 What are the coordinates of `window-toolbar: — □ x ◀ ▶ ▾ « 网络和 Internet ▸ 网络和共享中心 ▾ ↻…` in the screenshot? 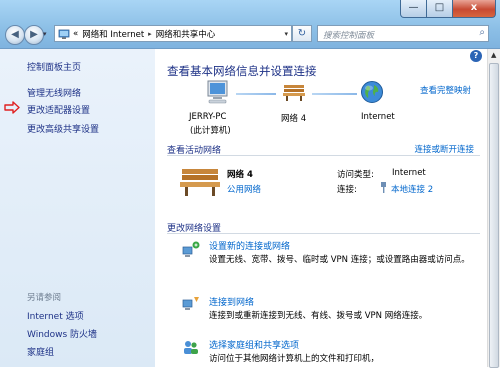 It's located at (250, 24).